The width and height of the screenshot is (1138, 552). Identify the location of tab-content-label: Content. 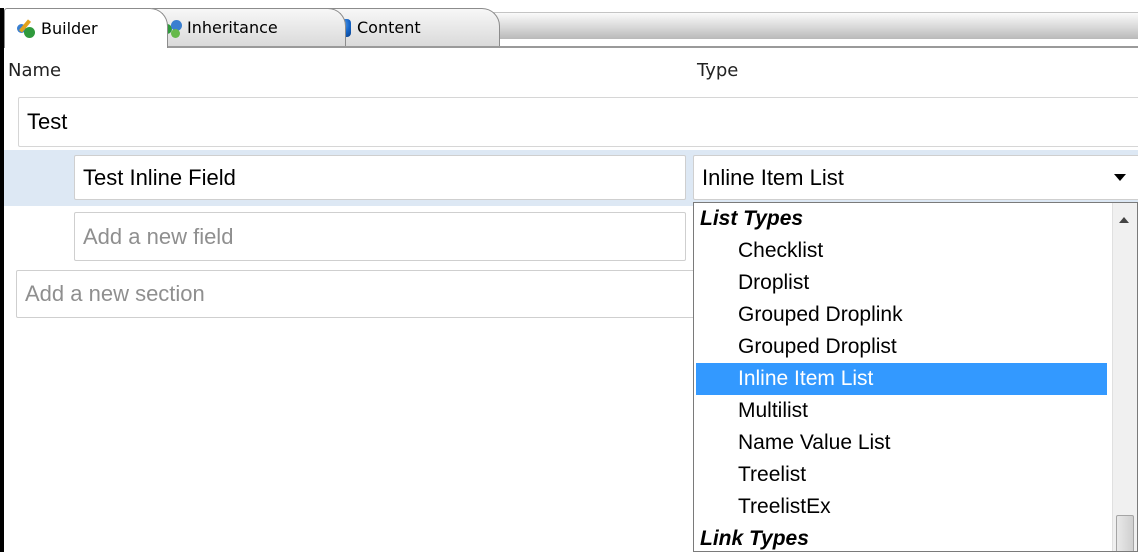
(389, 27).